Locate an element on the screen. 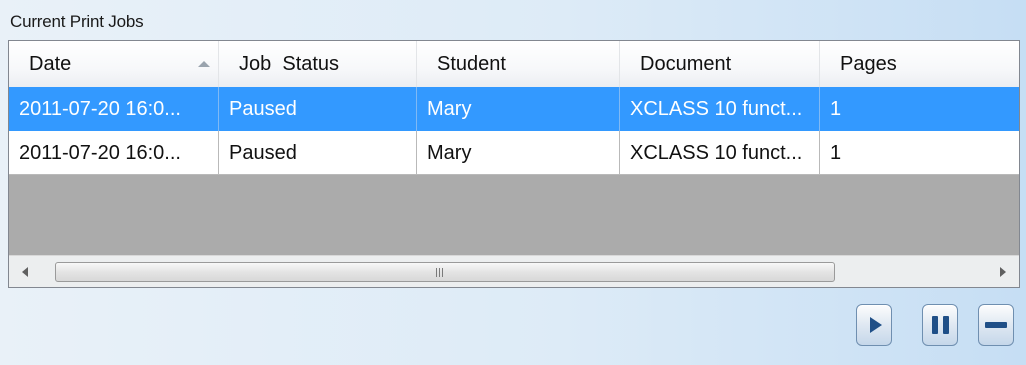  column-header-label: Job Status is located at coordinates (289, 63).